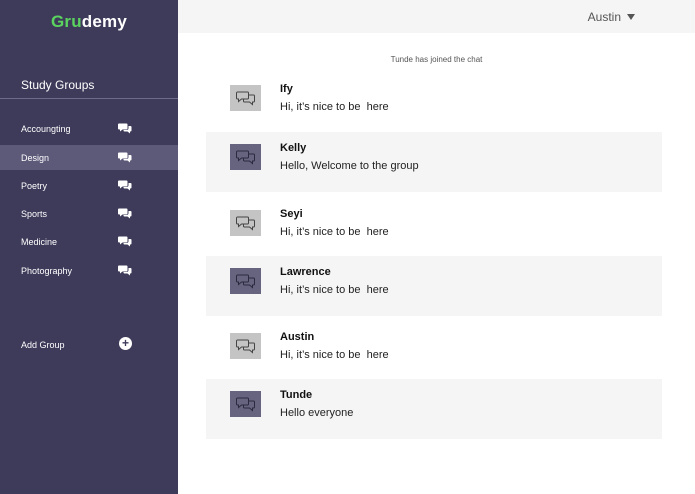 The width and height of the screenshot is (695, 494). Describe the element at coordinates (89, 128) in the screenshot. I see `sidebar-item-accoungting: Accoungting` at that location.